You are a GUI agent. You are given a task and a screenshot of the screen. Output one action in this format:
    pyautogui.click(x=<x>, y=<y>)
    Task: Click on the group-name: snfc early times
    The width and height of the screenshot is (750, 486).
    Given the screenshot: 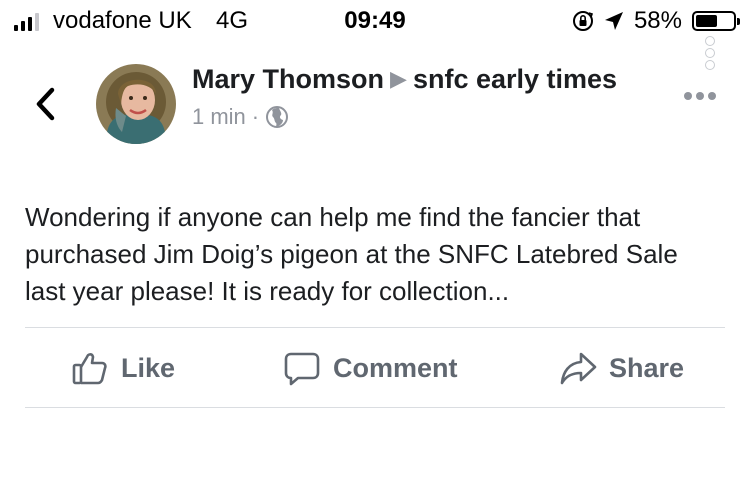 What is the action you would take?
    pyautogui.click(x=515, y=79)
    